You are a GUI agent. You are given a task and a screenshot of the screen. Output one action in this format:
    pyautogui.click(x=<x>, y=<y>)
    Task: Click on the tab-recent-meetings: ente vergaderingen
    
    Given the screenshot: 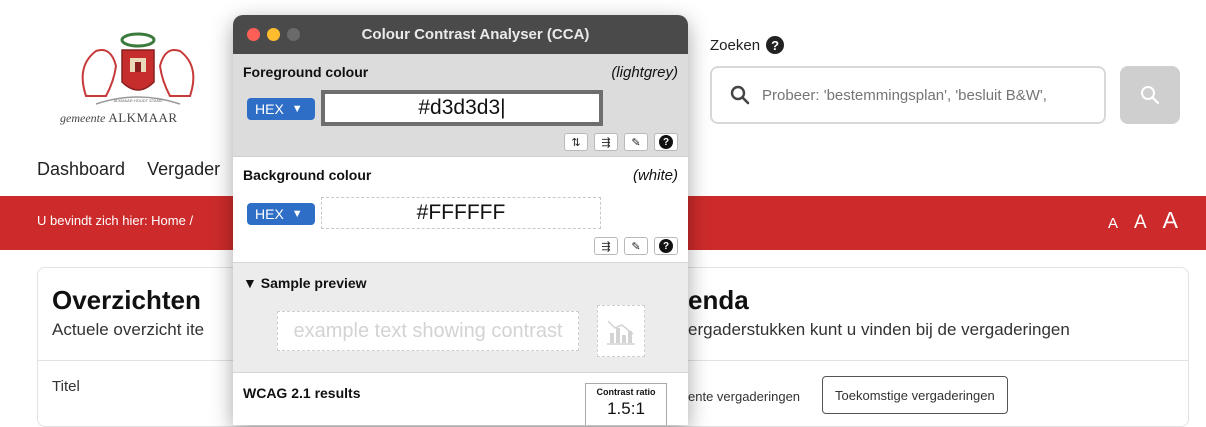 What is the action you would take?
    pyautogui.click(x=744, y=396)
    